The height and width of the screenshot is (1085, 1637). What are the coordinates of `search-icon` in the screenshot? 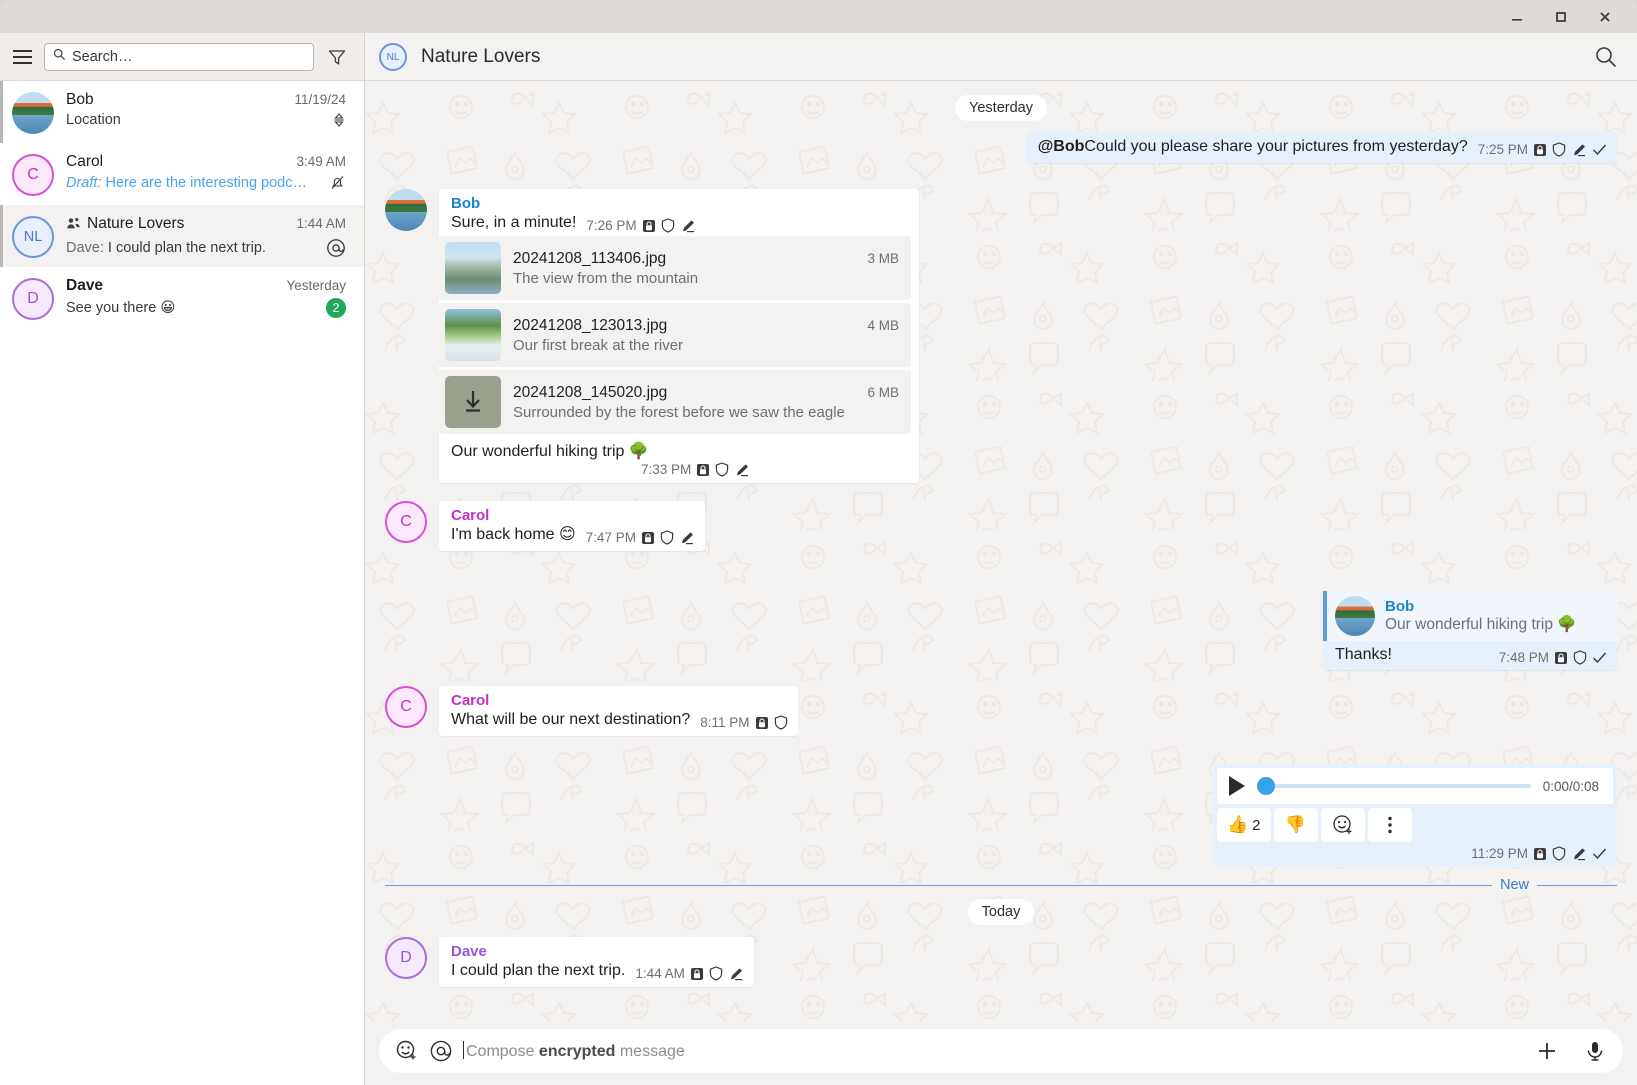 It's located at (59, 57).